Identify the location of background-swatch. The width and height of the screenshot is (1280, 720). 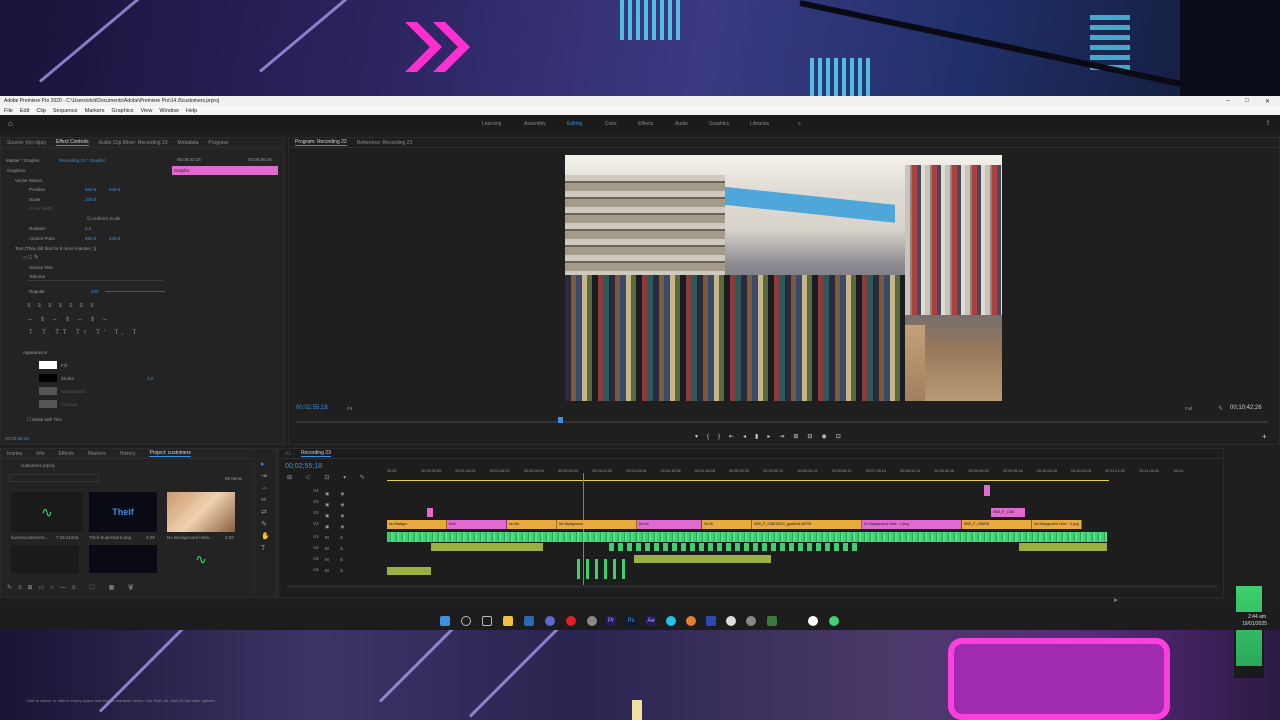
(48, 391).